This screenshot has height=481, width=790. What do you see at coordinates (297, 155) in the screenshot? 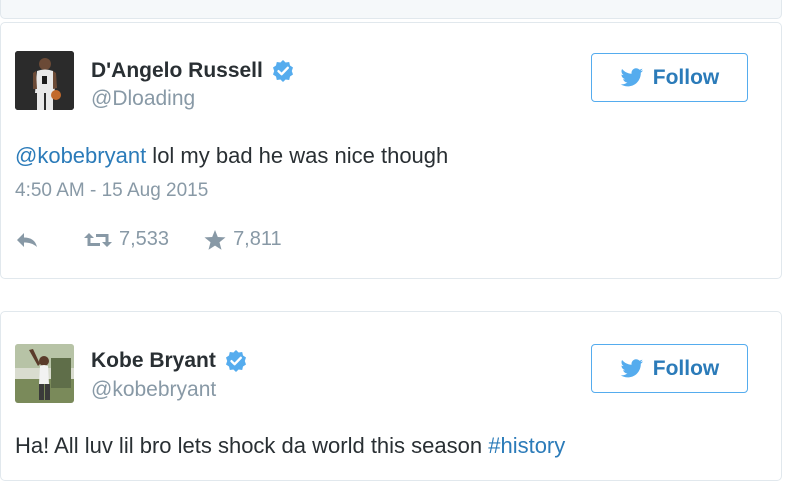
I see `tweet-body: lol my bad he was nice though` at bounding box center [297, 155].